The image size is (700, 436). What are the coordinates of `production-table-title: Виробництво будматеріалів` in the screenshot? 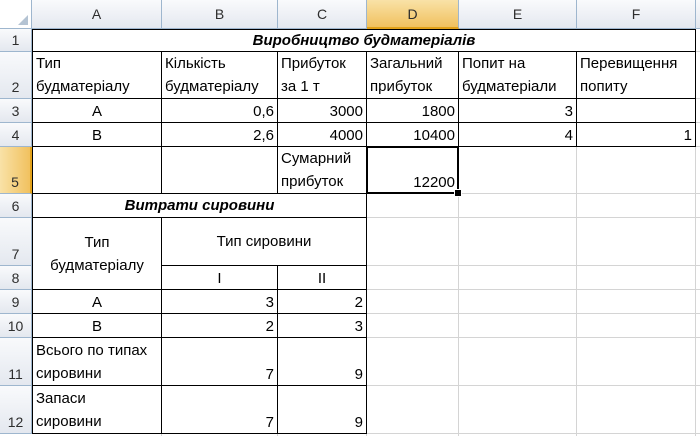 It's located at (364, 40).